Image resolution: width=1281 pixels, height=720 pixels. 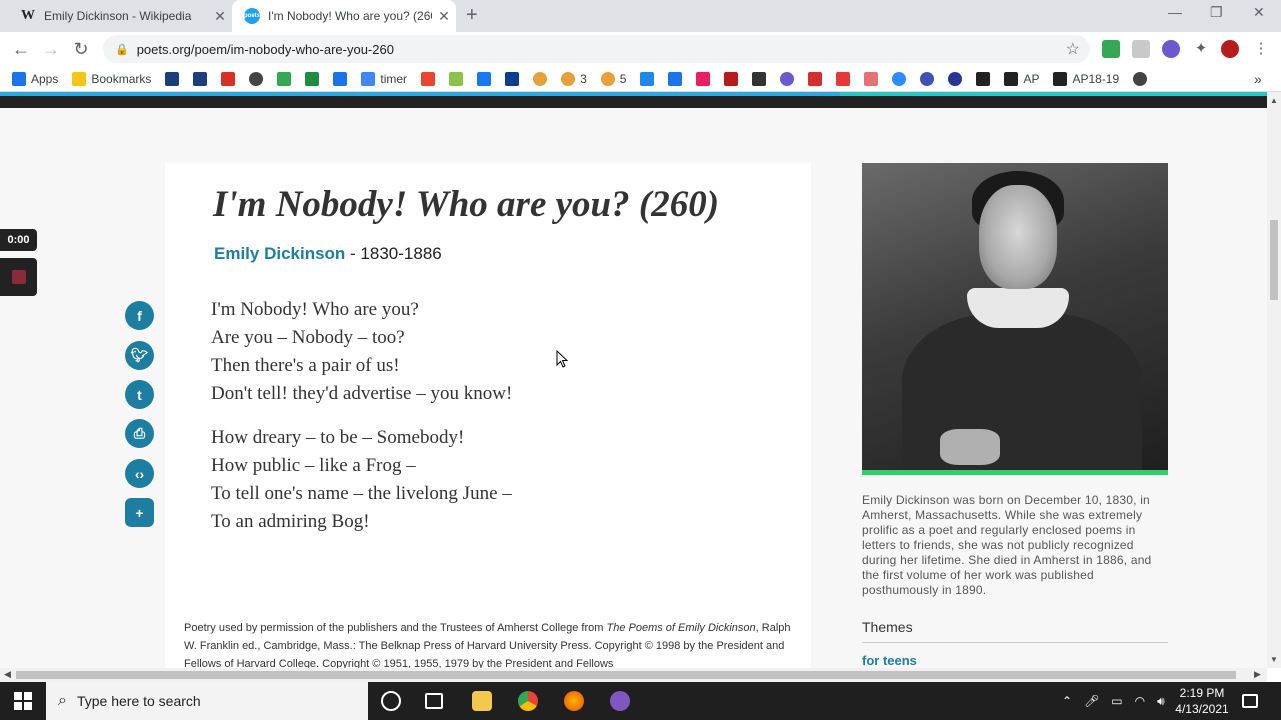 I want to click on url-text: poets.org/poem/im-nobody-who-are-you-260, so click(x=265, y=49).